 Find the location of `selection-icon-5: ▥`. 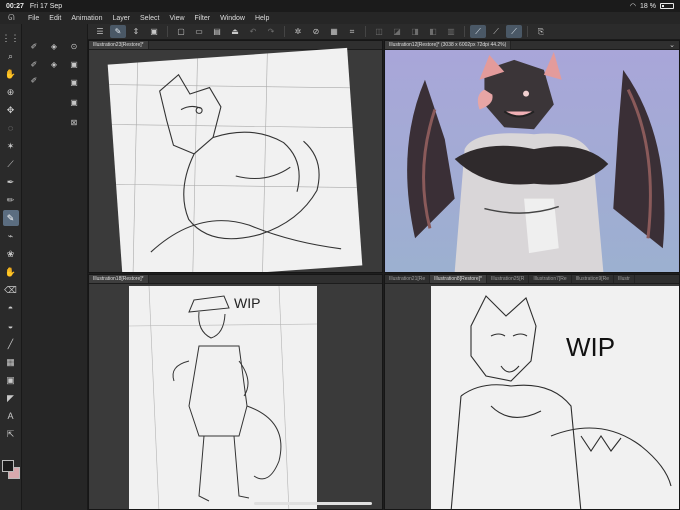

selection-icon-5: ▥ is located at coordinates (451, 31).